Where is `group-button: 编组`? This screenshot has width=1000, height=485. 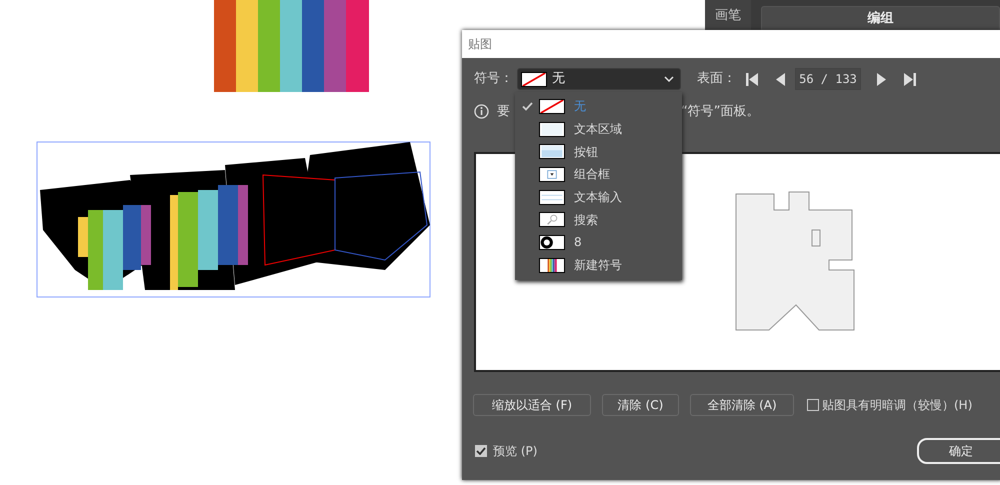 group-button: 编组 is located at coordinates (880, 19).